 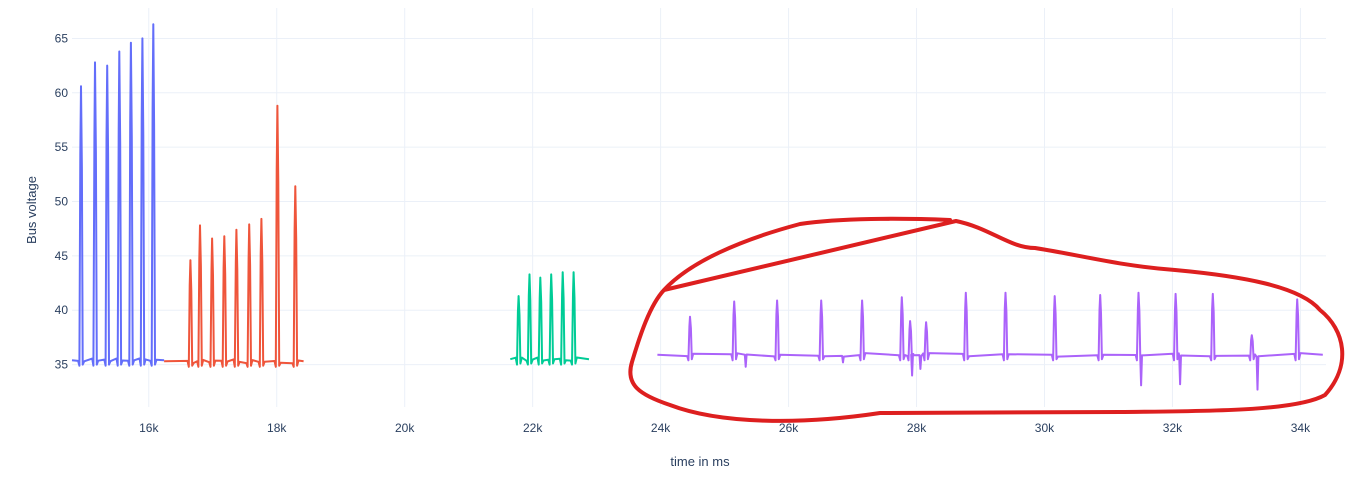 What do you see at coordinates (62, 202) in the screenshot?
I see `y-tick-label: 50` at bounding box center [62, 202].